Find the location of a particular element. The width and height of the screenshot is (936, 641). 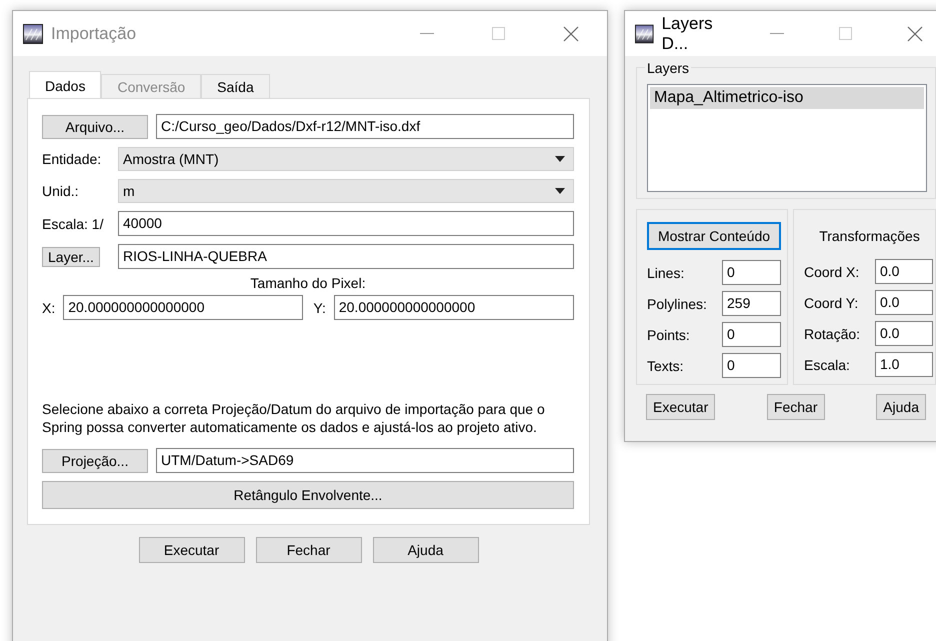

field-label: Texts: is located at coordinates (665, 366).